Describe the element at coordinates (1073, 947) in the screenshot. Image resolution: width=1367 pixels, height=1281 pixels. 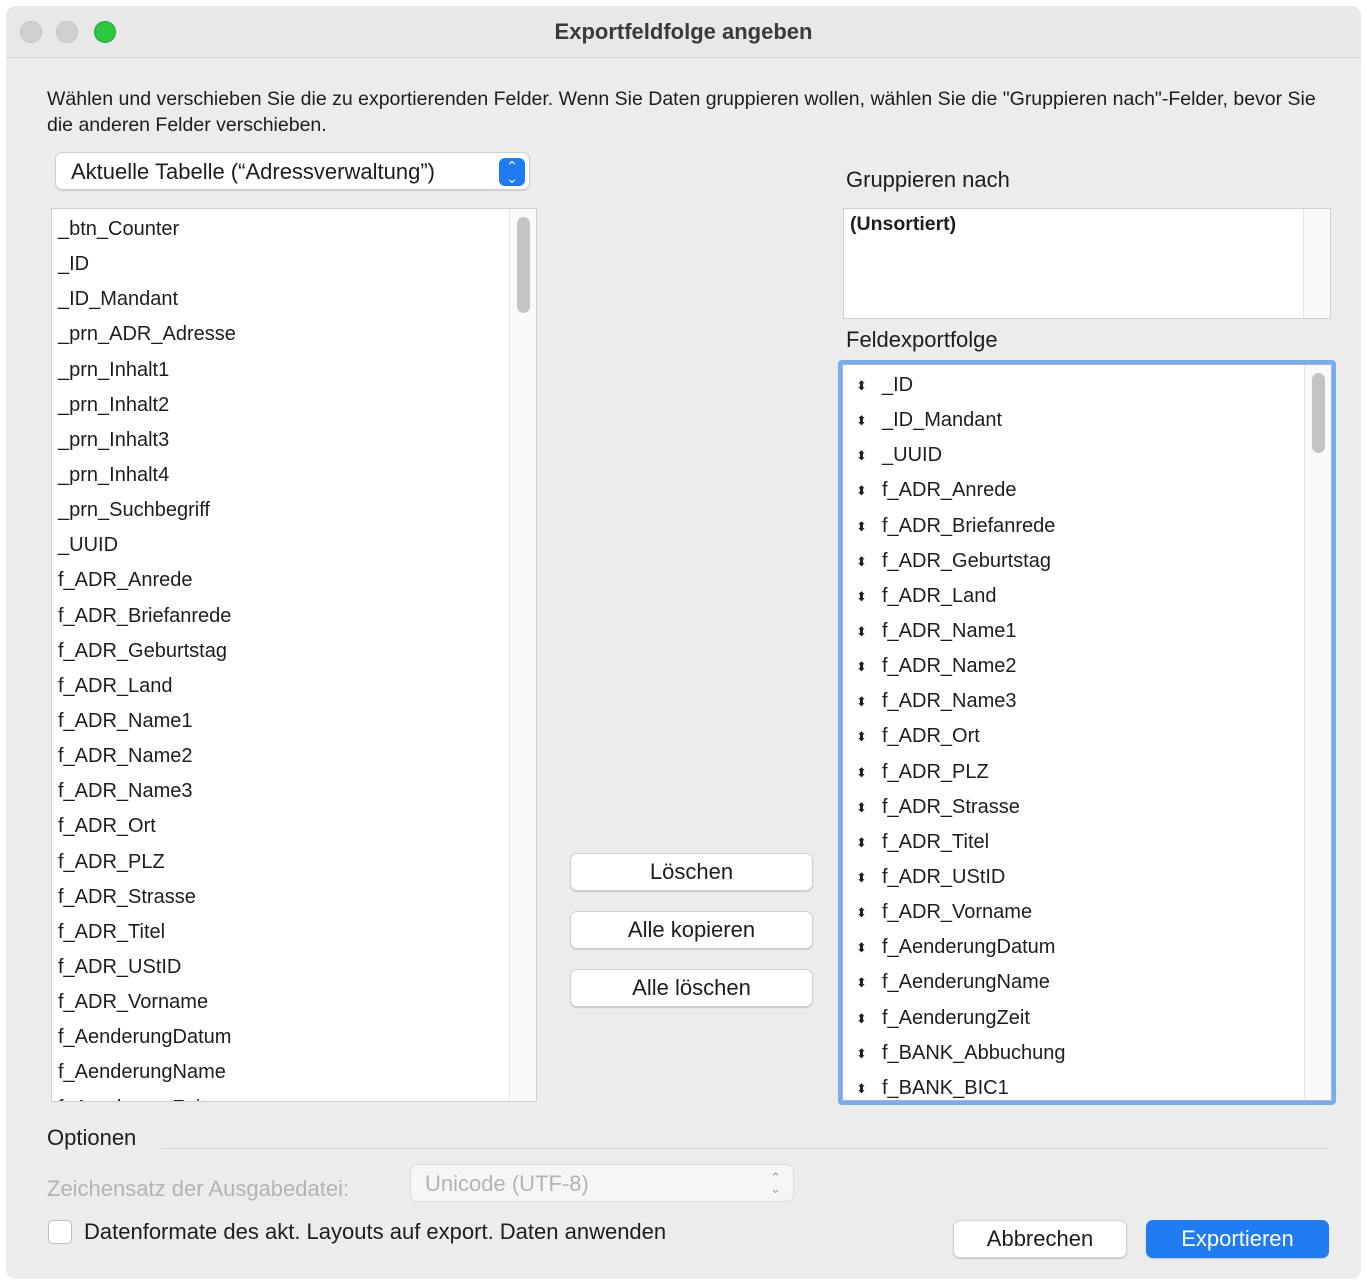
I see `export-order-item: ⬍ f_AenderungDatum` at that location.